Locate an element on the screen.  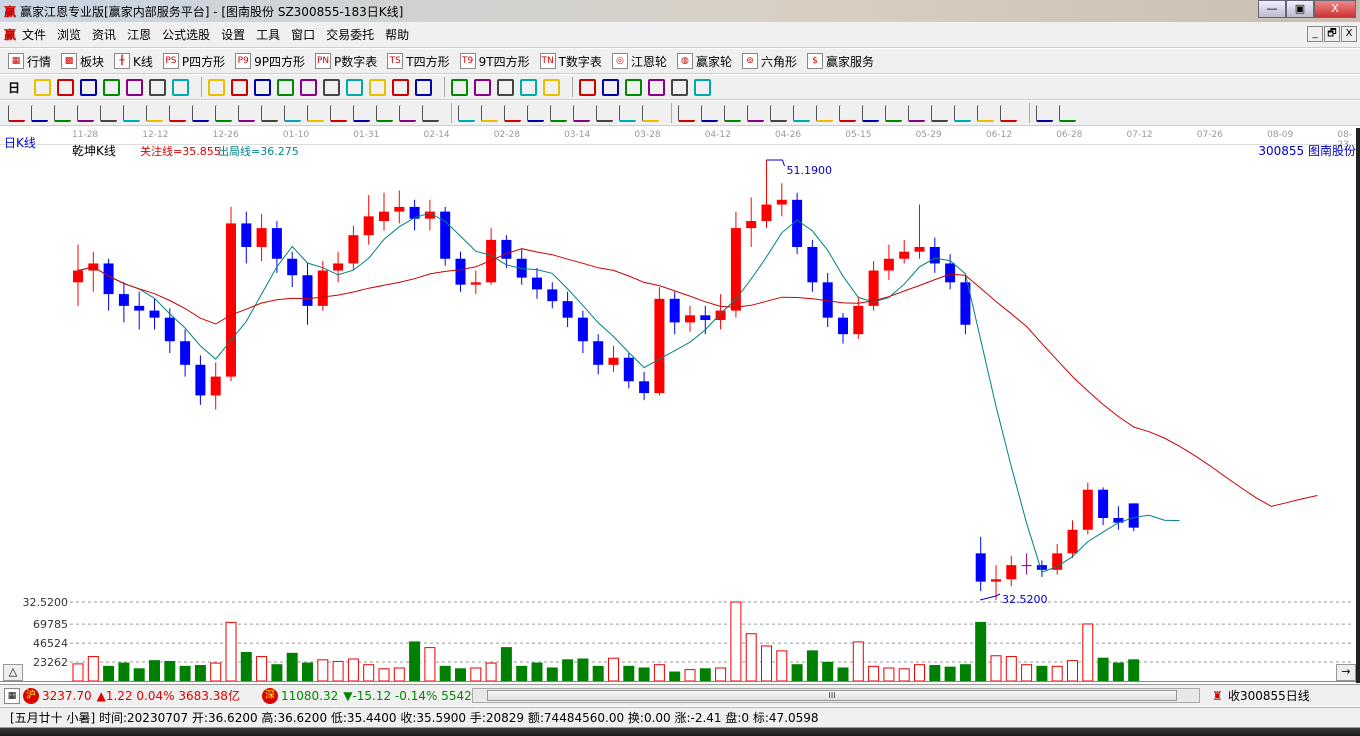
indicator9-icon is located at coordinates (112, 87).